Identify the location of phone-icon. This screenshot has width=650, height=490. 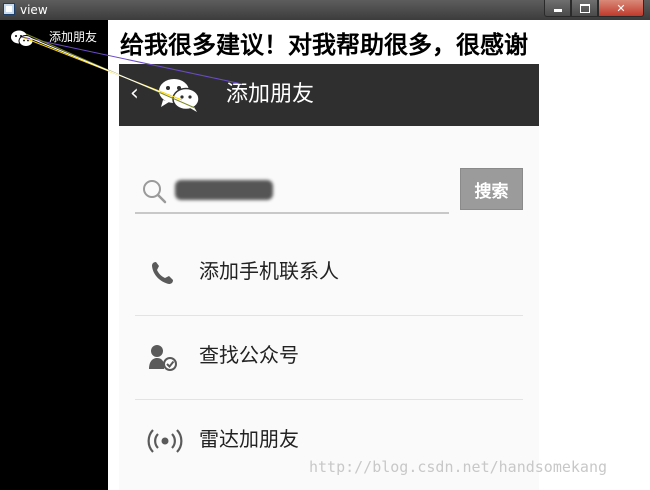
(162, 273).